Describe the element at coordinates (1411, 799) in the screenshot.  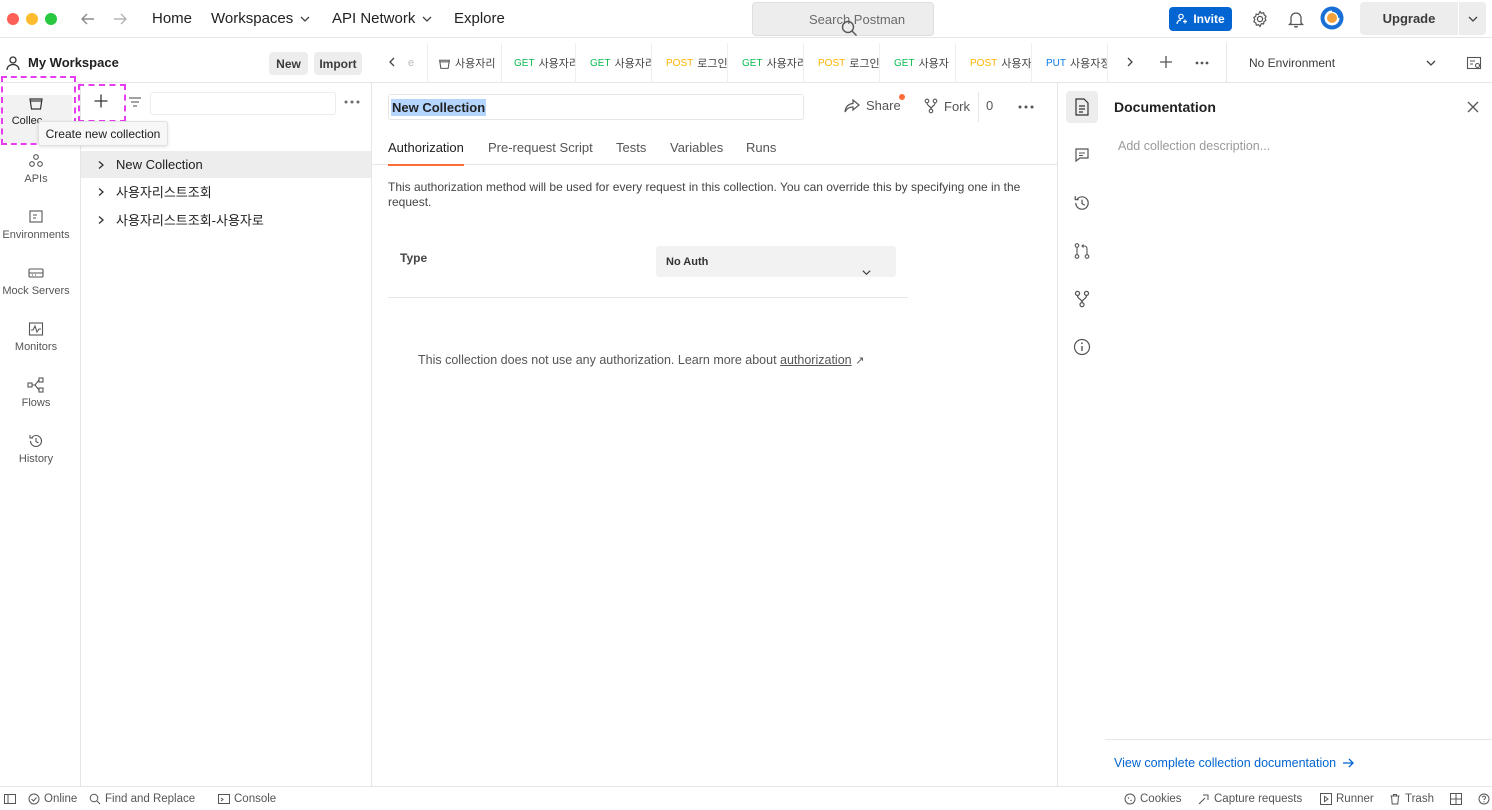
I see `trash-button: Trash` at that location.